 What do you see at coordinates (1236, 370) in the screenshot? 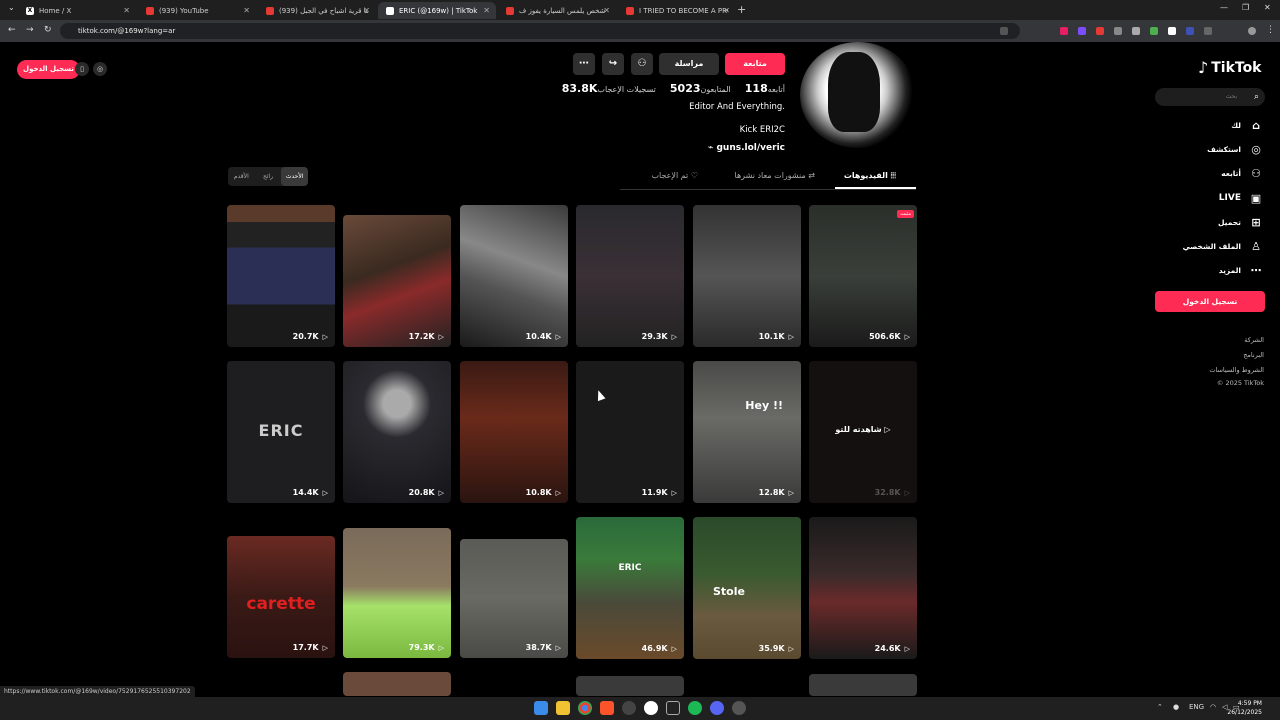
I see `footer-link-terms: الشروط والسياسات` at bounding box center [1236, 370].